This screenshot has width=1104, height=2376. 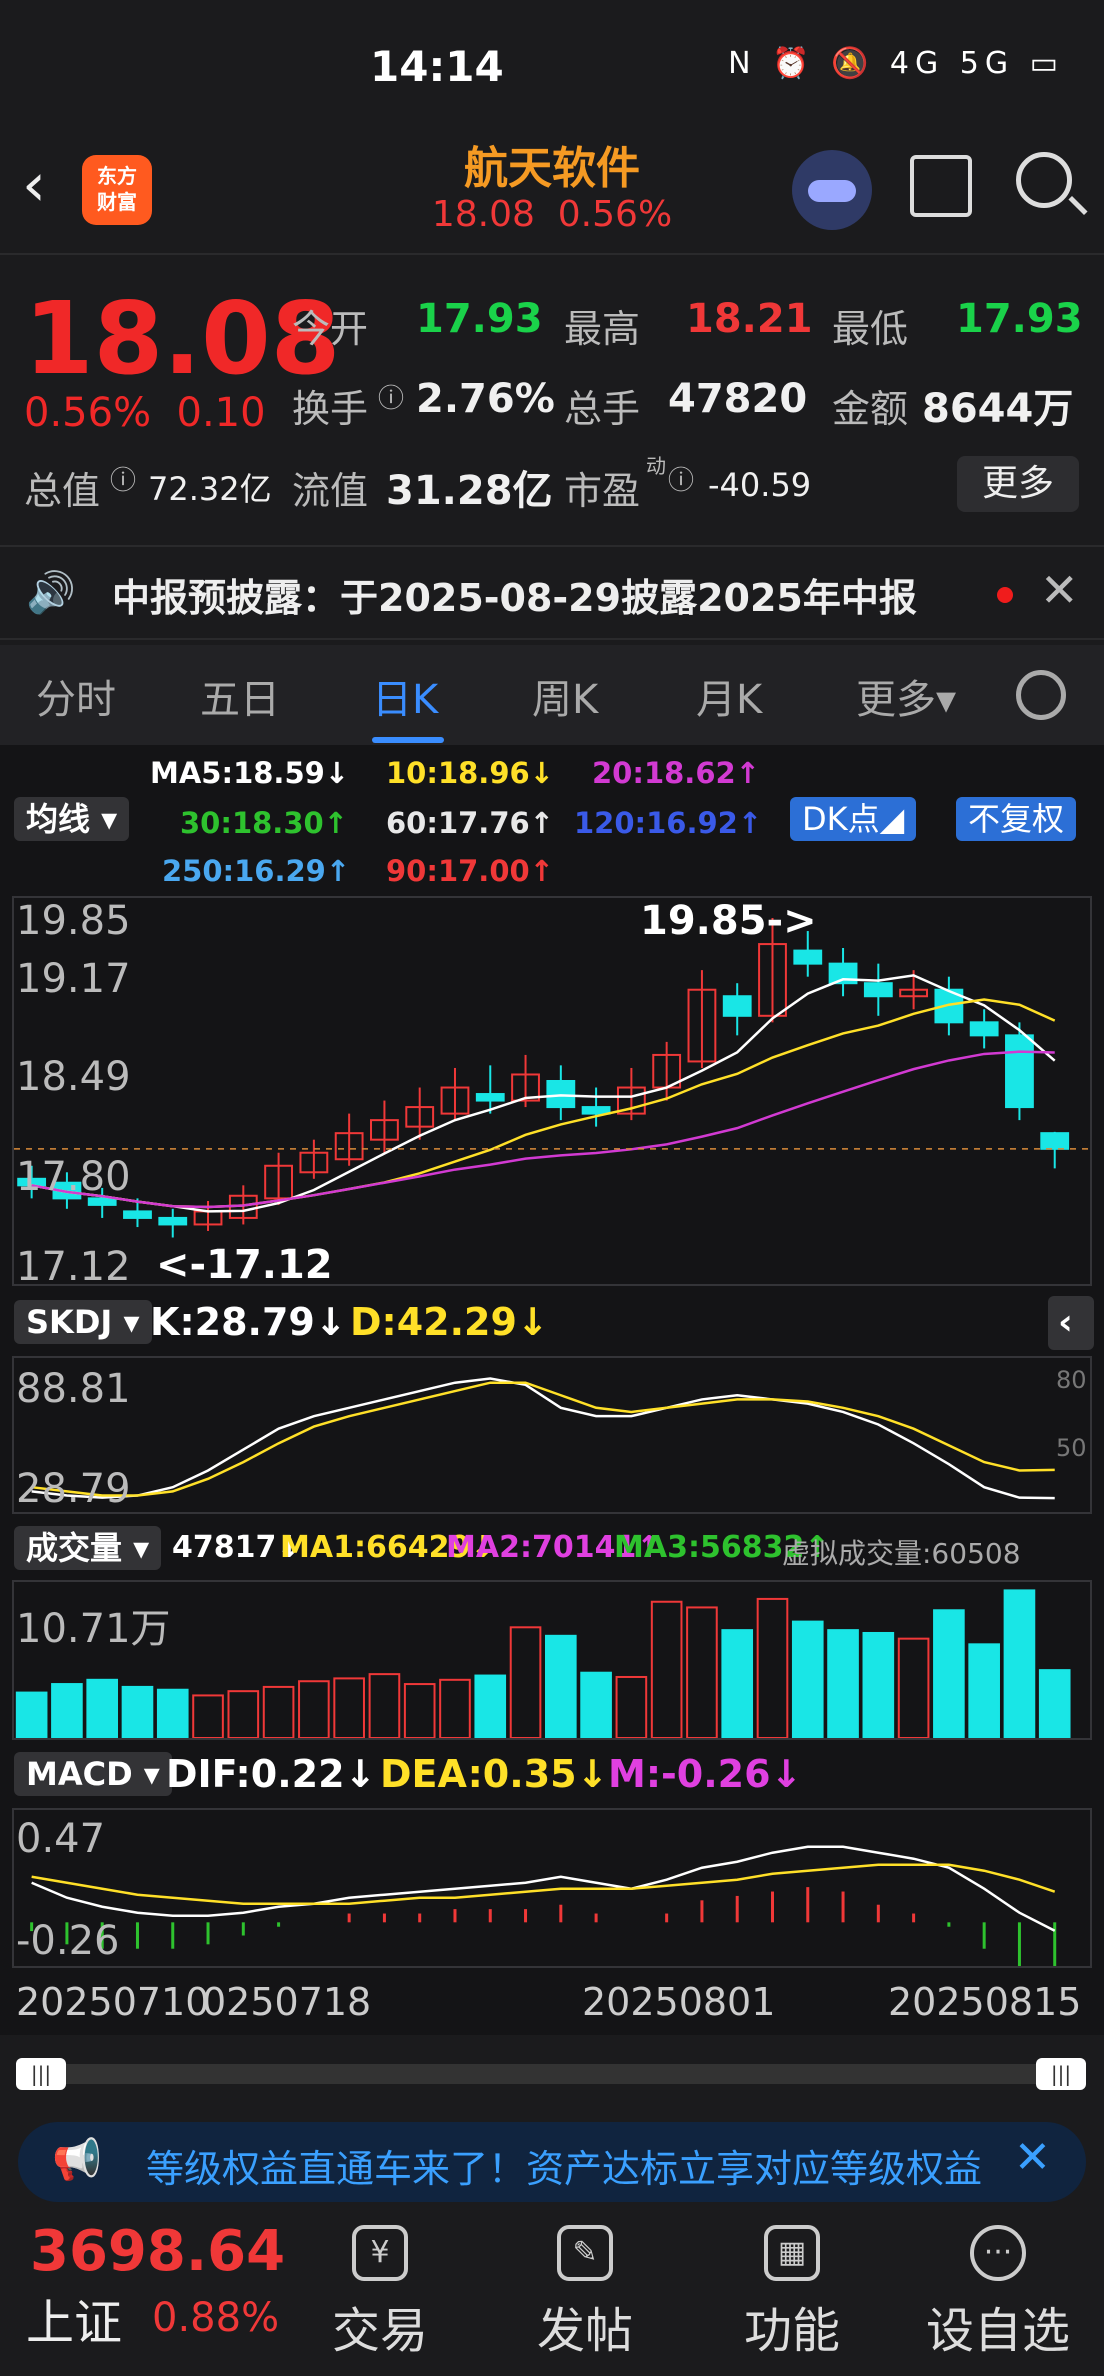 I want to click on tab-daily-k: 日K, so click(x=405, y=696).